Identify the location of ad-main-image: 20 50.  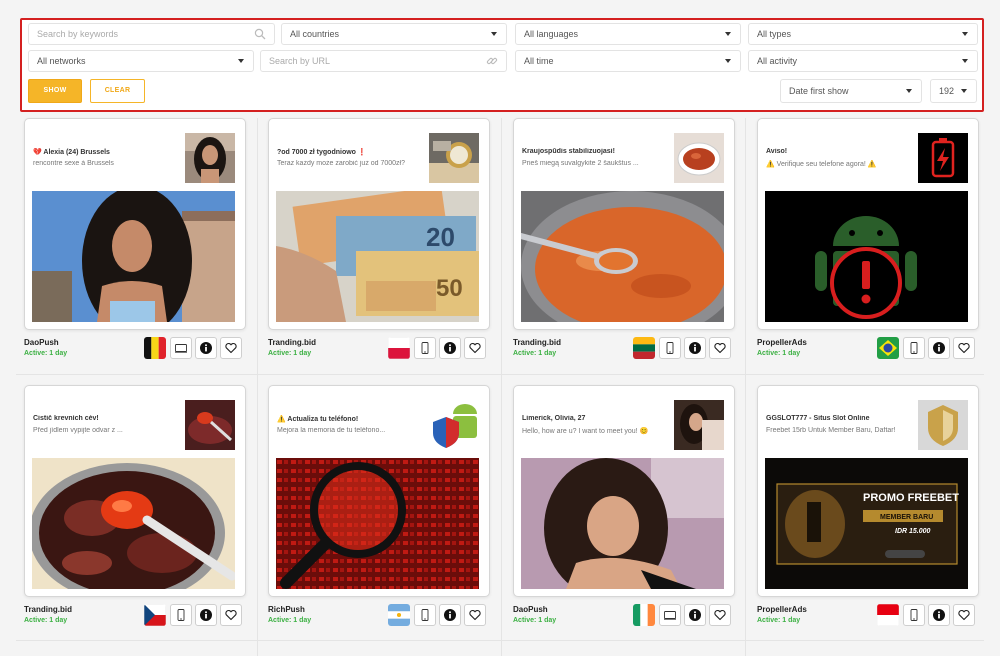
(377, 256).